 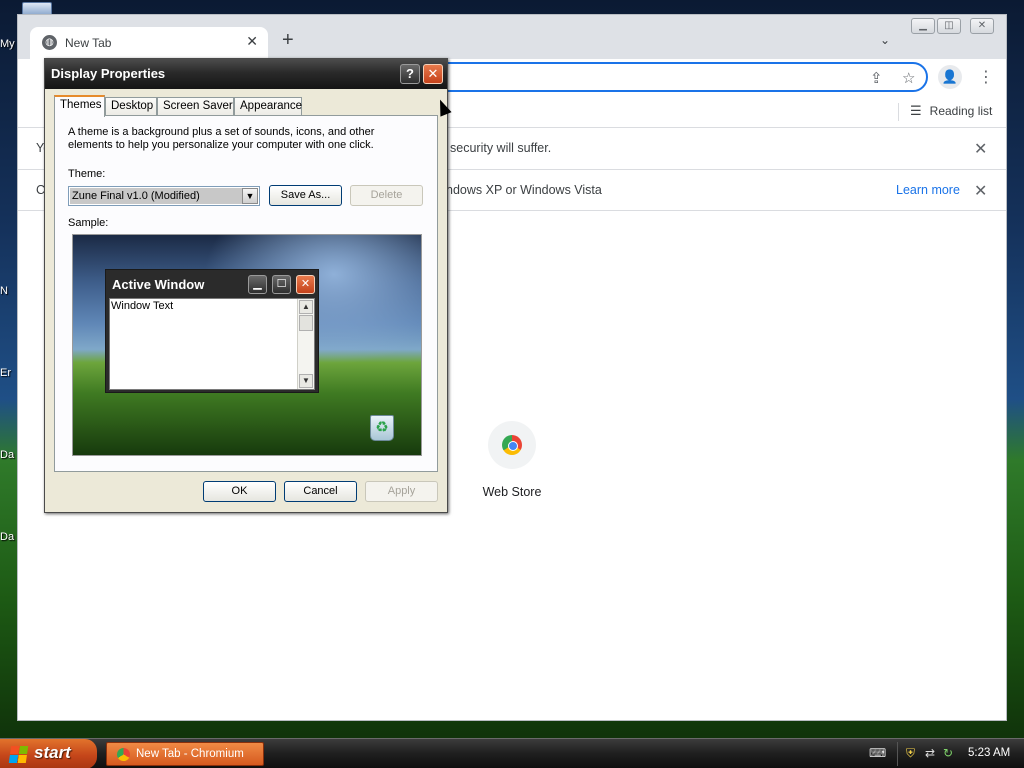 I want to click on sample-scrollbar: ▲ ▼, so click(x=305, y=344).